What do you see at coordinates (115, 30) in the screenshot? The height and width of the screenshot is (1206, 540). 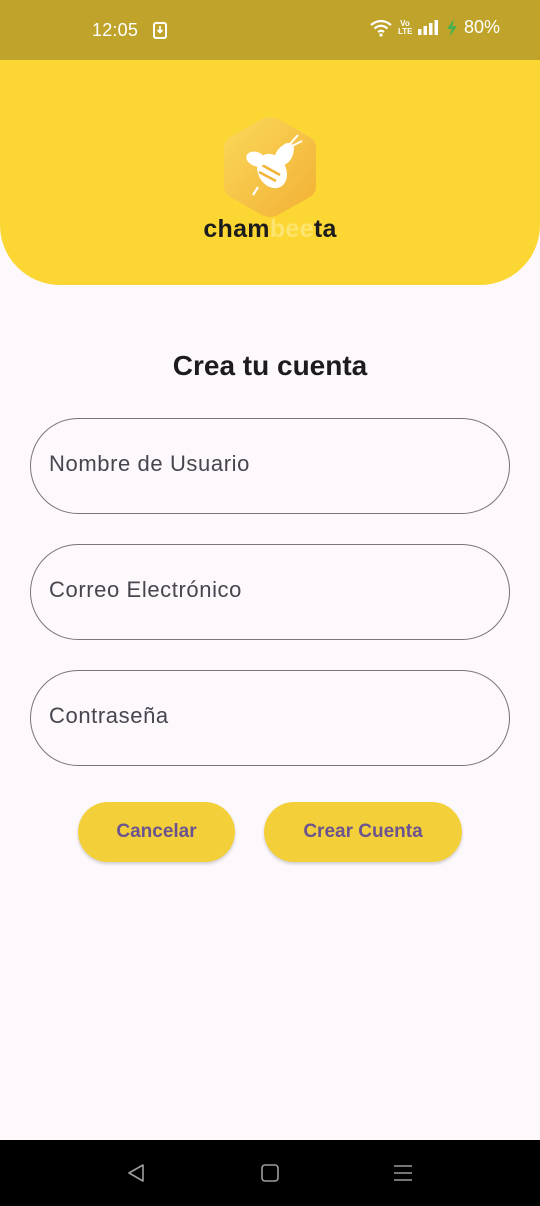 I see `status-time: 12:05` at bounding box center [115, 30].